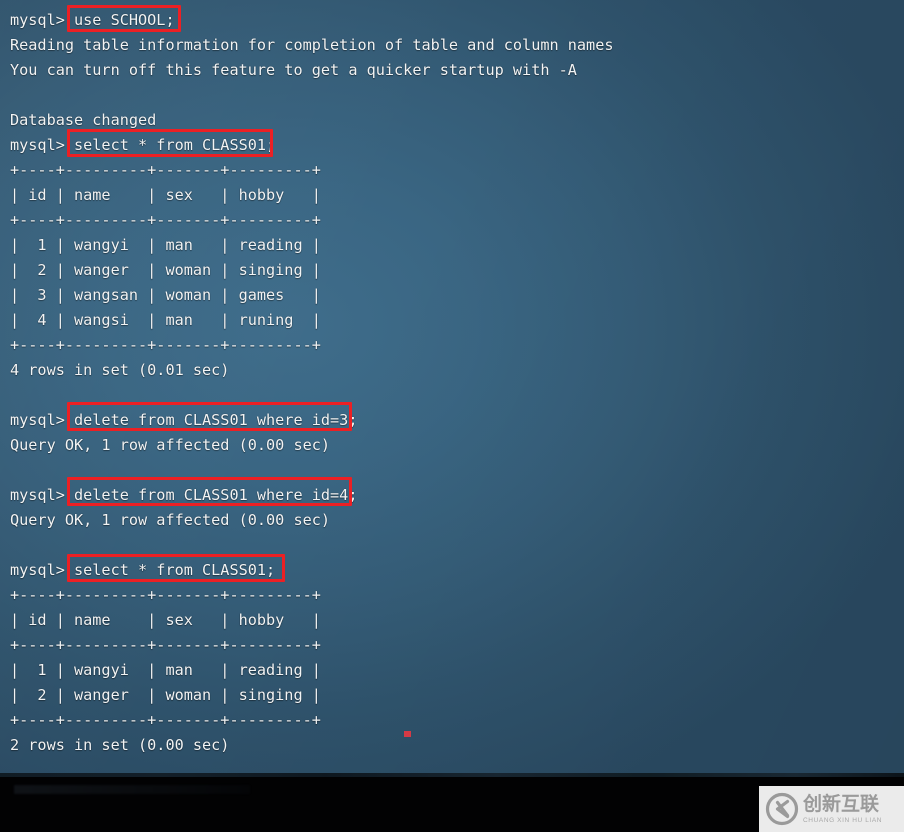 This screenshot has height=832, width=904. I want to click on terminal-line: 4 rows in set (0.01 sec), so click(120, 370).